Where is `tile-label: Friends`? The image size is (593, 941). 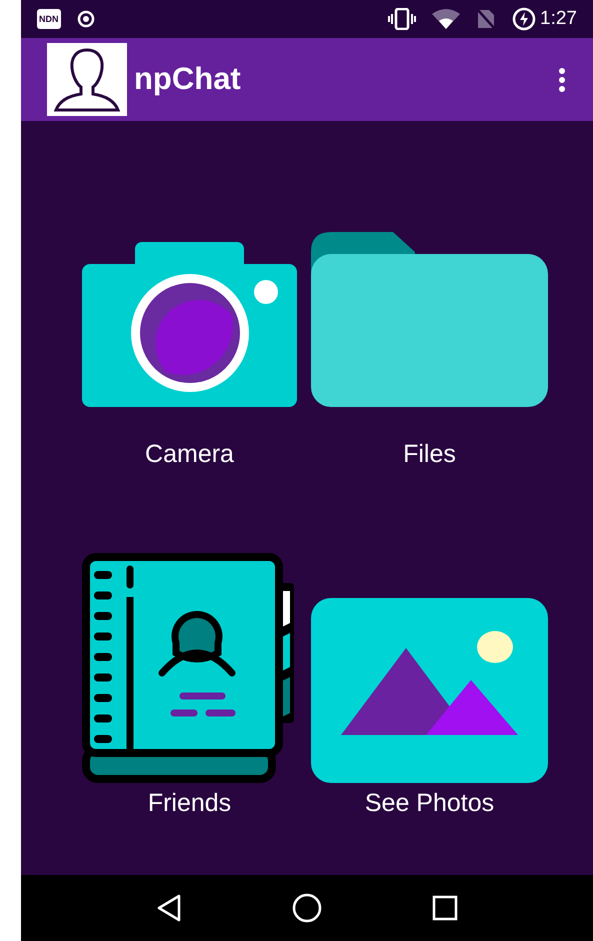 tile-label: Friends is located at coordinates (190, 803).